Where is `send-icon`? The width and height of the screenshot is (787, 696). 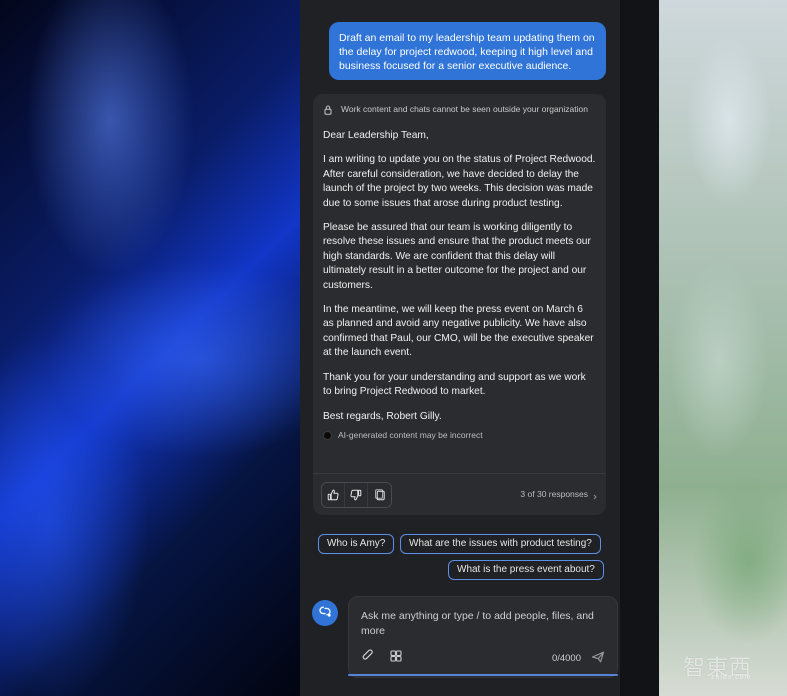 send-icon is located at coordinates (598, 659).